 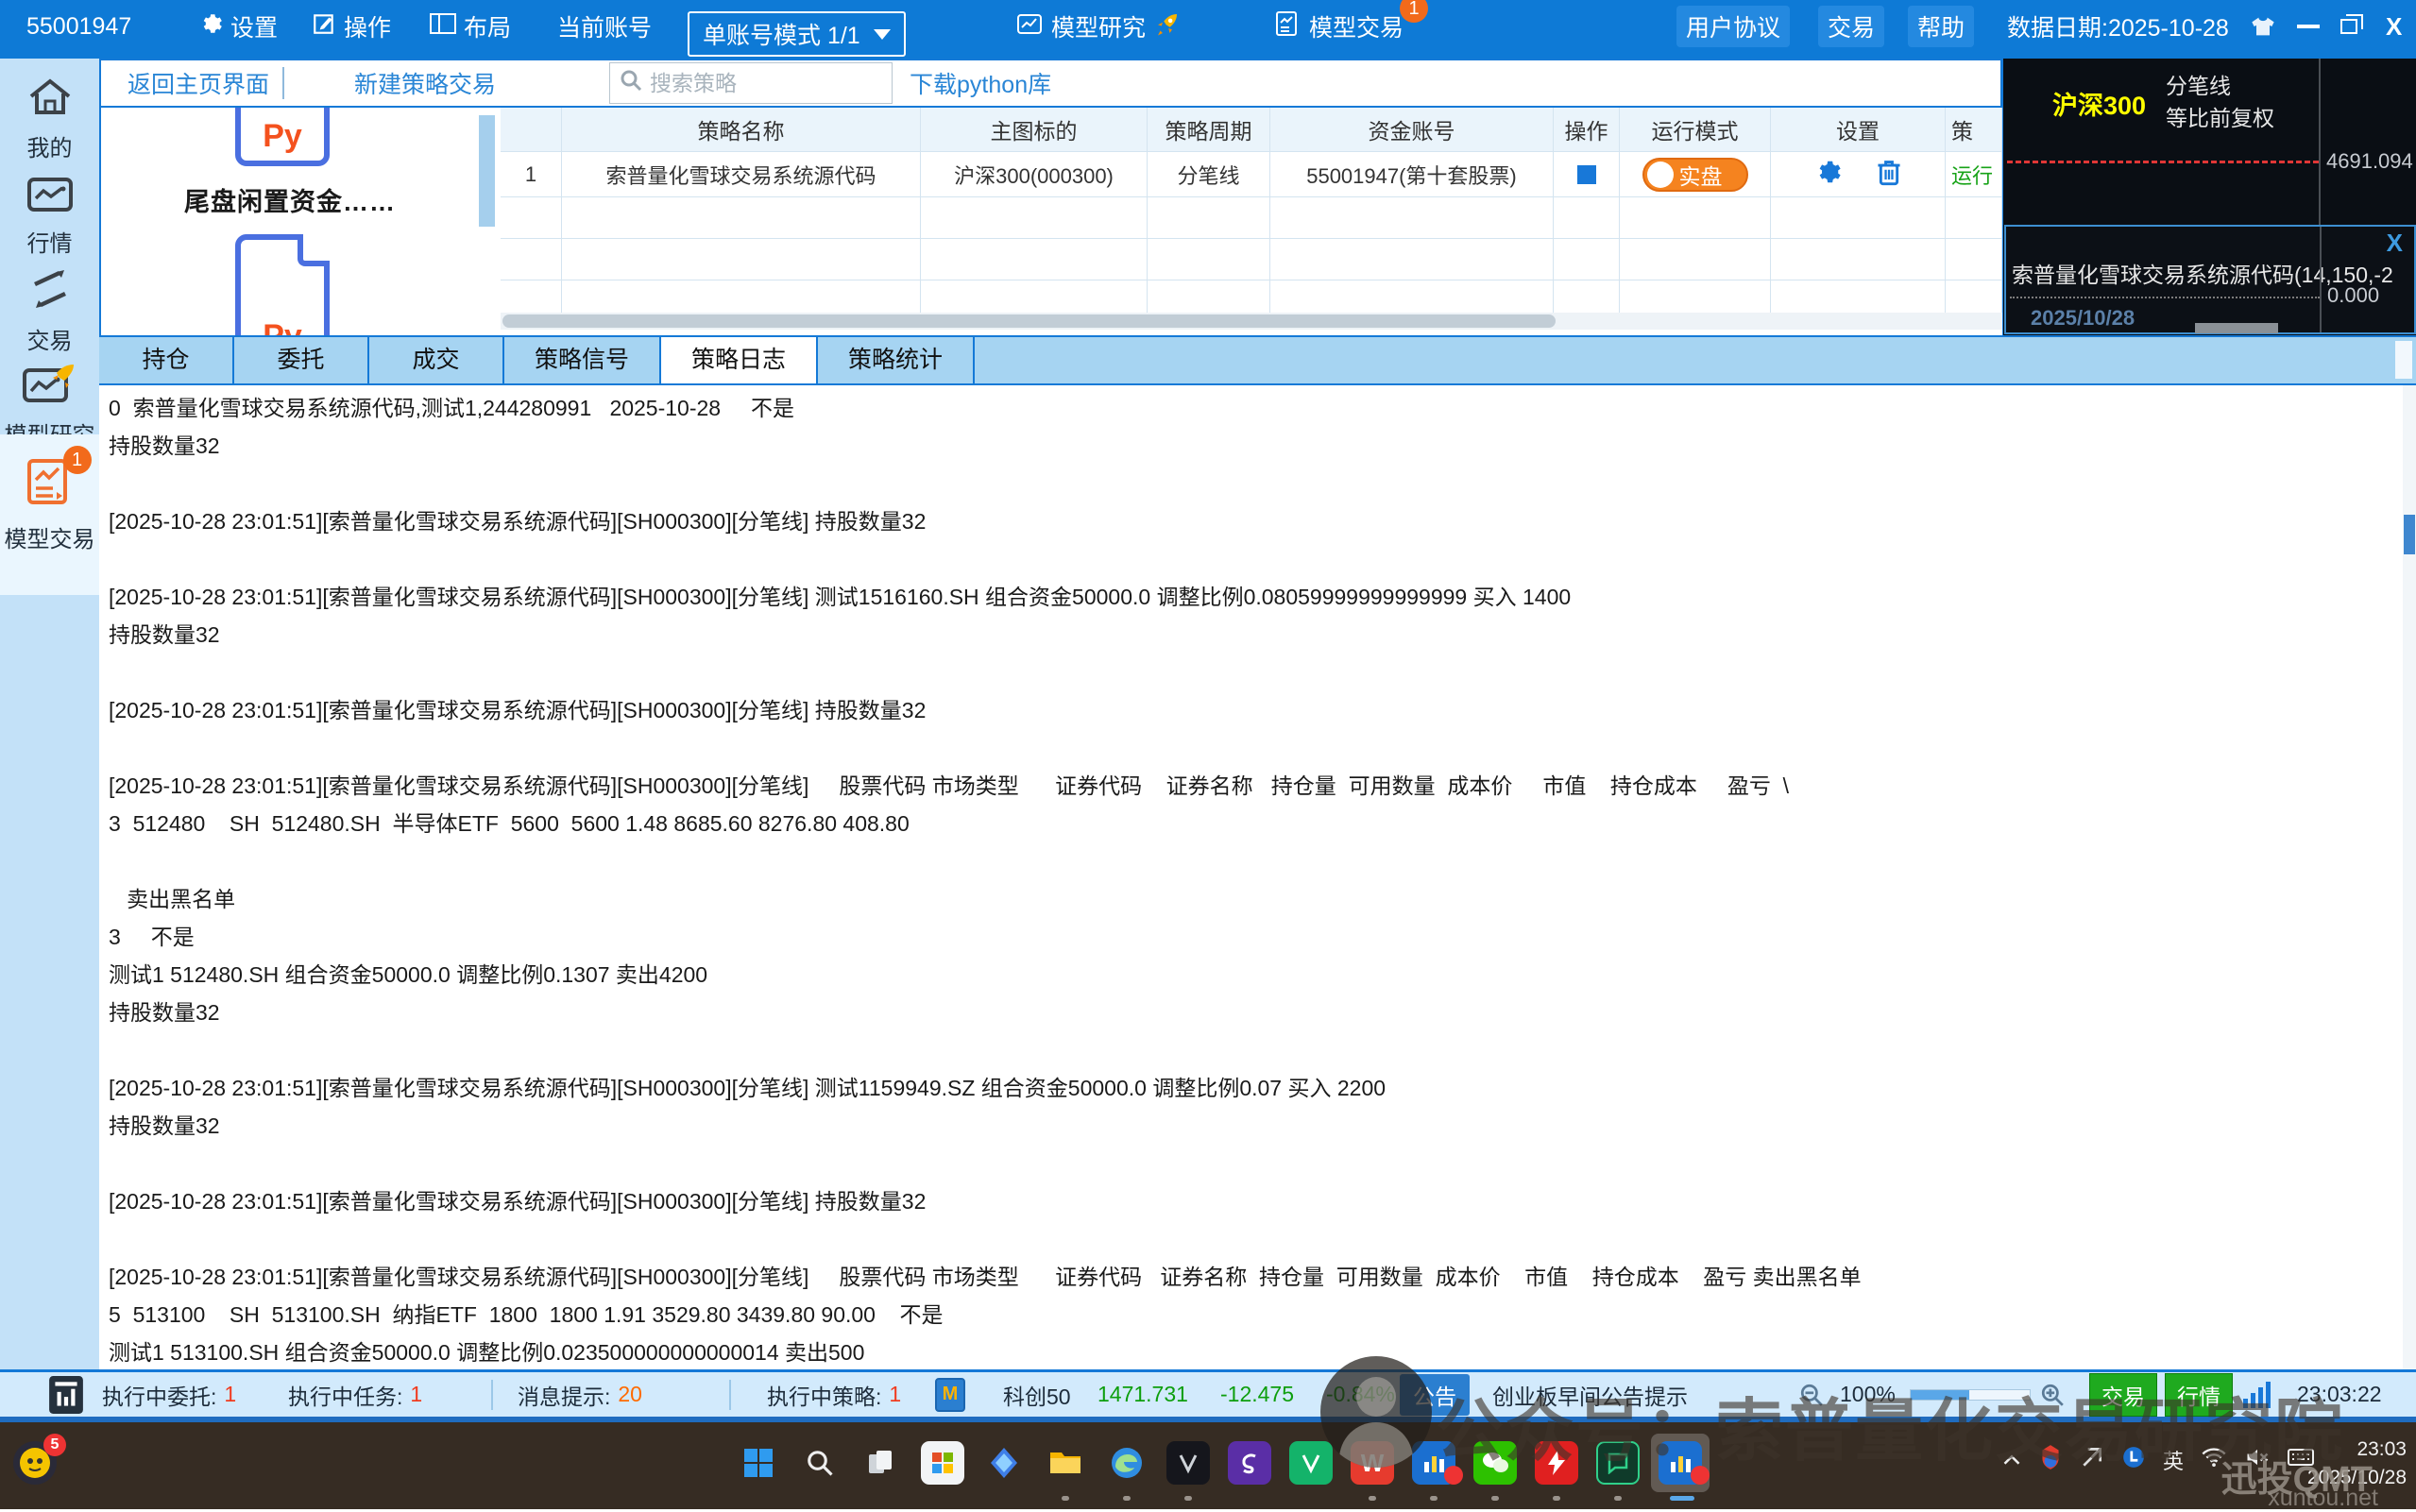 I want to click on chart-axis-line, so click(x=2320, y=142).